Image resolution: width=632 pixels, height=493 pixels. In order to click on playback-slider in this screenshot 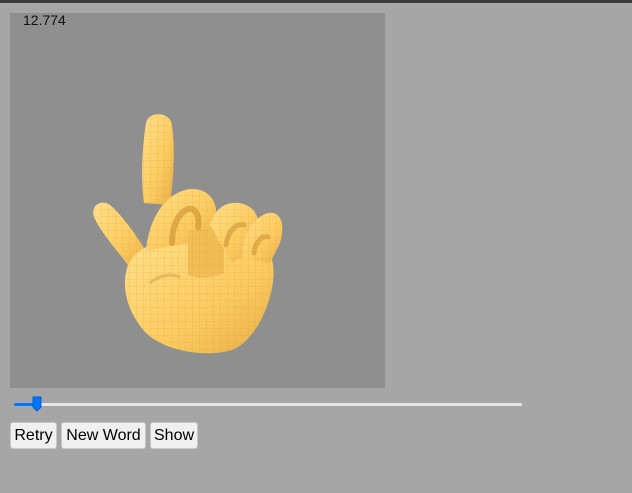, I will do `click(268, 404)`.